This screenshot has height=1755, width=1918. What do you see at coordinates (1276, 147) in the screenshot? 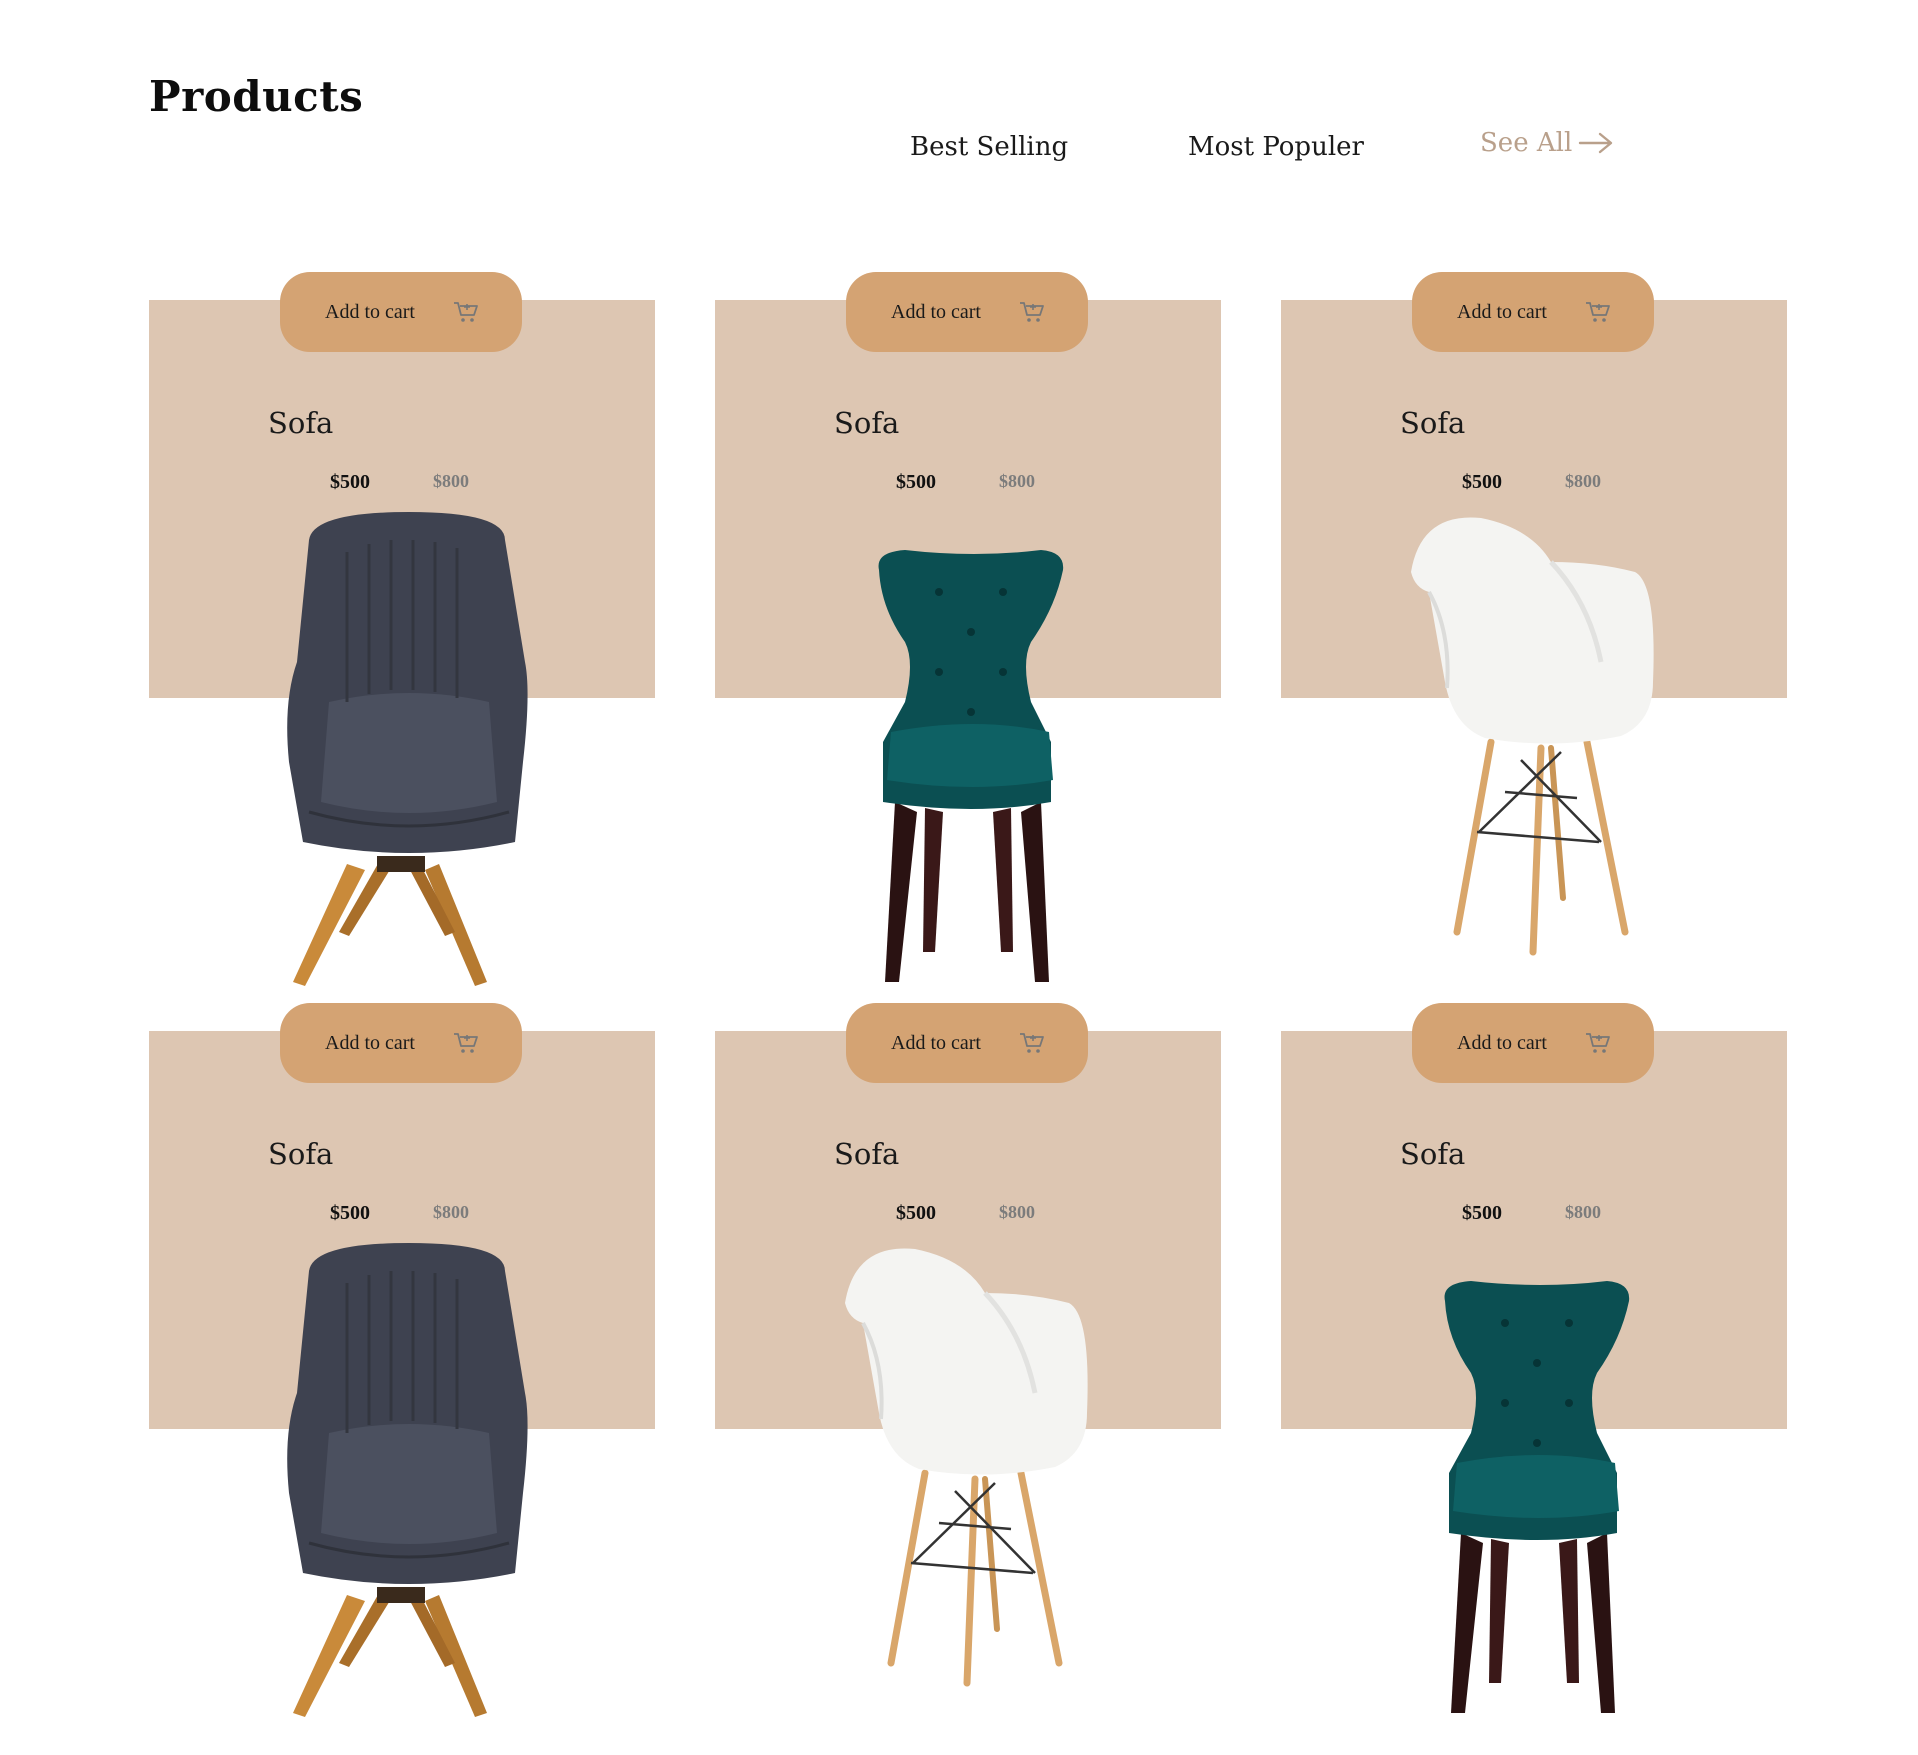
I see `tab-most-popular: Most Populer` at bounding box center [1276, 147].